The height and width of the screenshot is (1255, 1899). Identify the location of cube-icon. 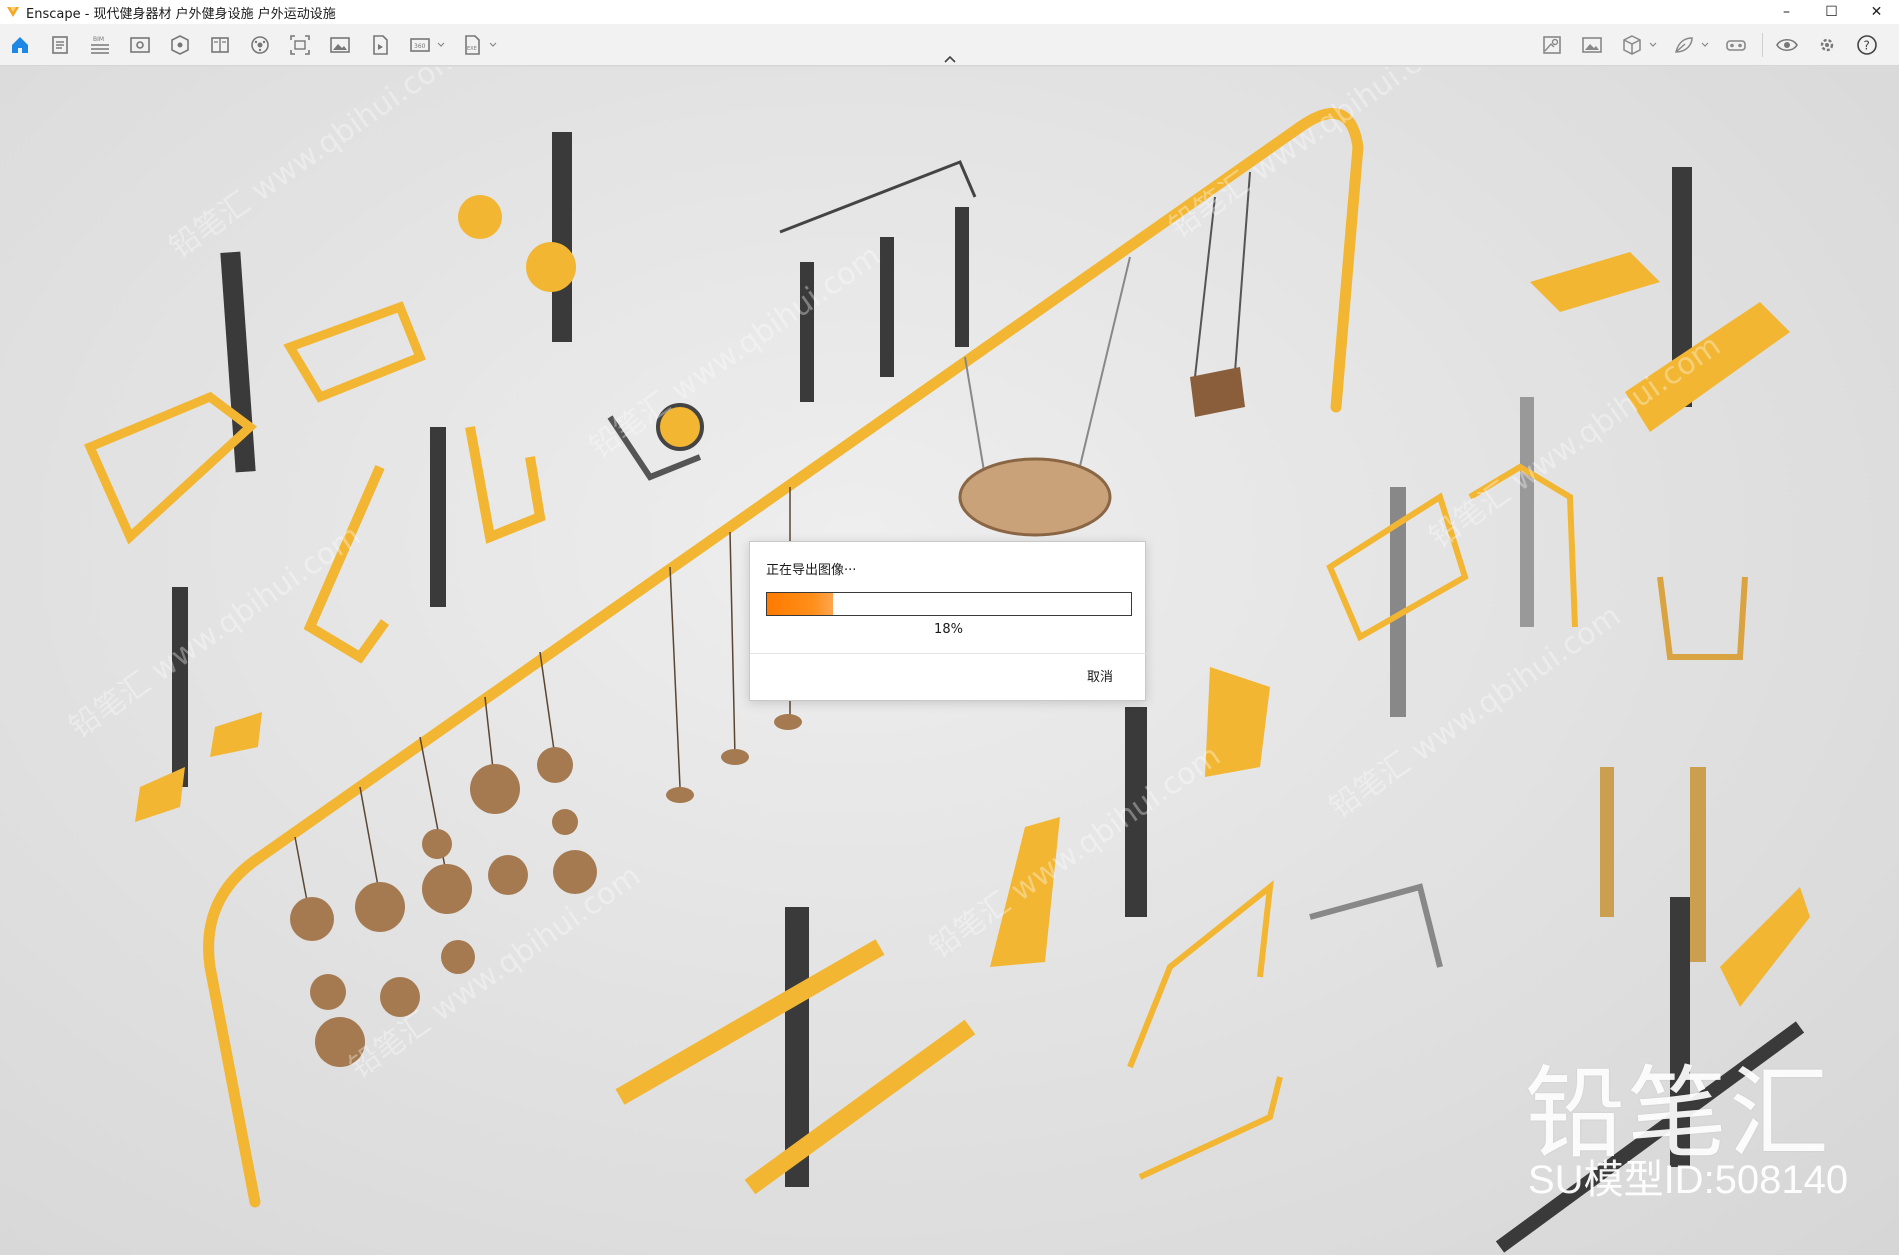
(1632, 45).